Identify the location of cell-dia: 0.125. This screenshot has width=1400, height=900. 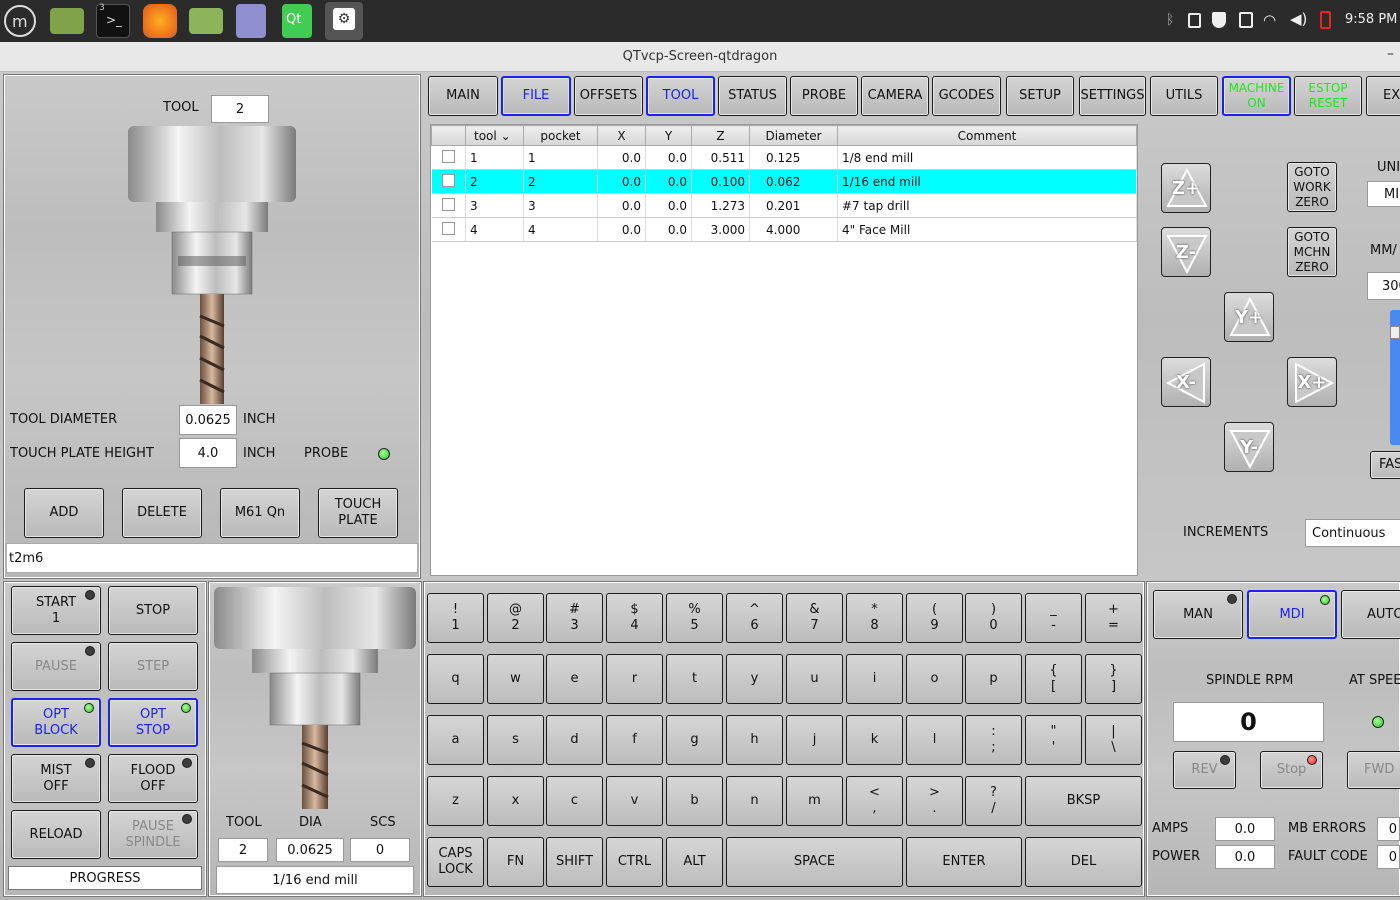
(793, 157).